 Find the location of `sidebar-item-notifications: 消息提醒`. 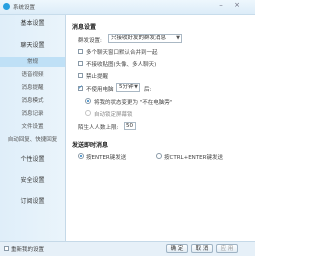

sidebar-item-notifications: 消息提醒 is located at coordinates (32, 88).